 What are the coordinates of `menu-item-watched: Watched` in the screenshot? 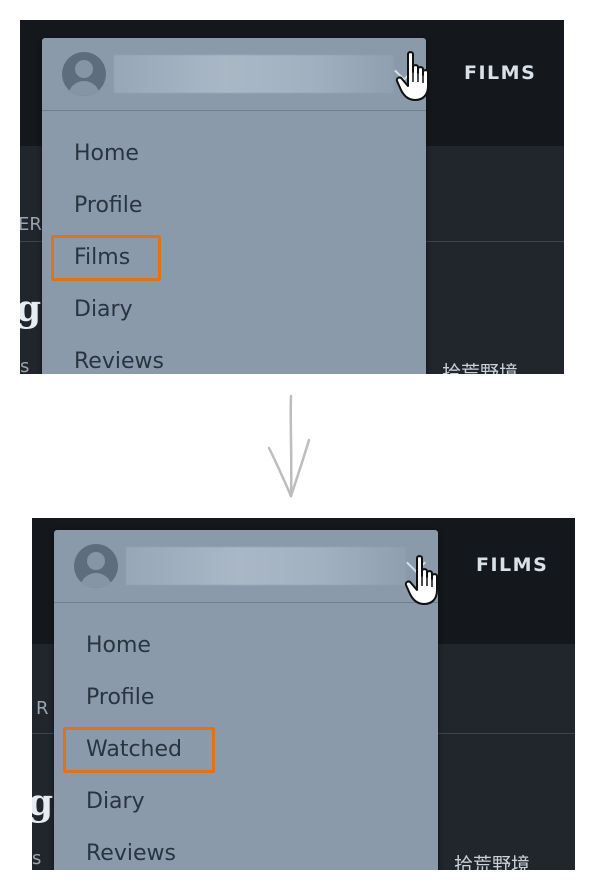 It's located at (246, 750).